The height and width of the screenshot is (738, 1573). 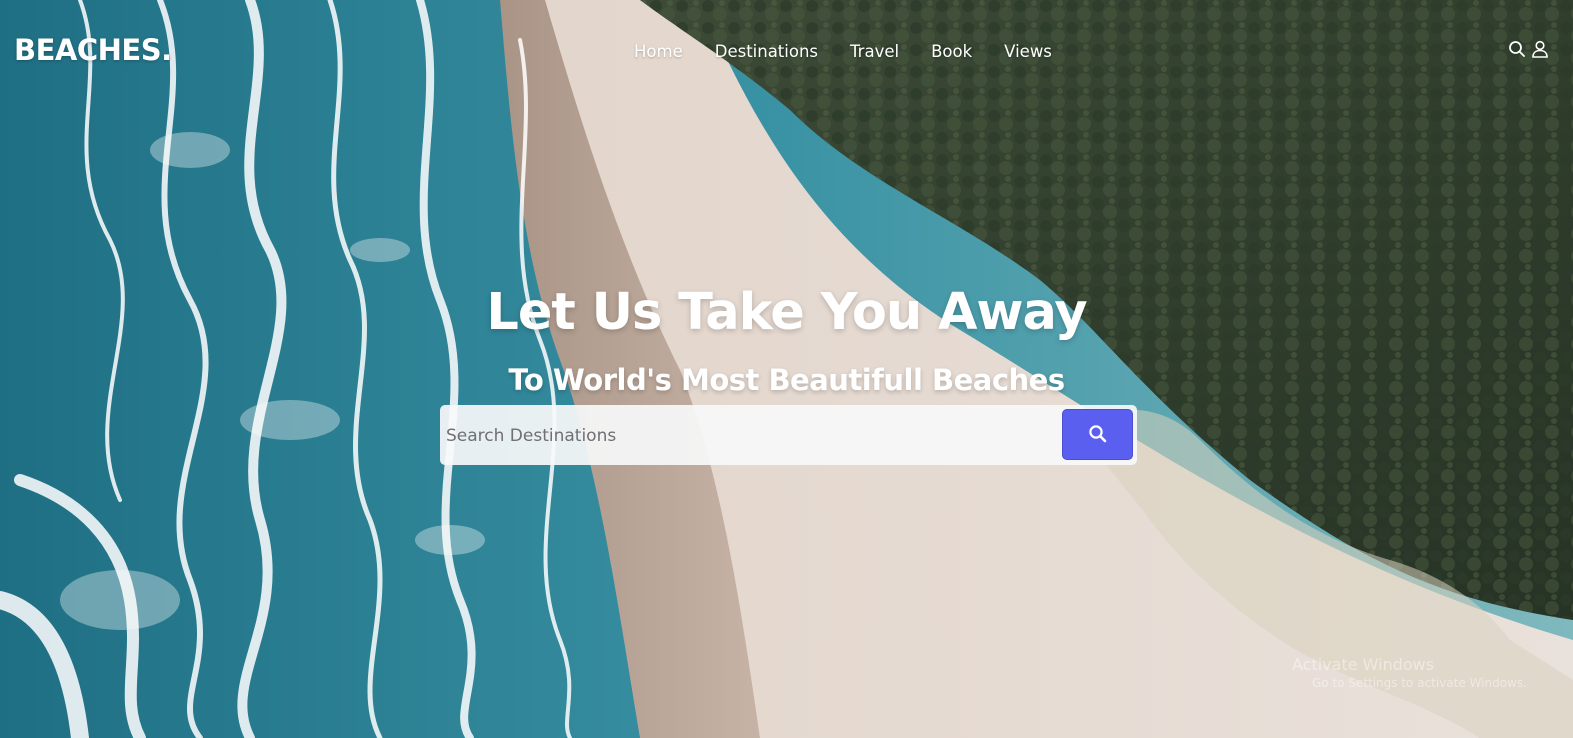 What do you see at coordinates (786, 312) in the screenshot?
I see `hero-headline: Let Us Take You Away` at bounding box center [786, 312].